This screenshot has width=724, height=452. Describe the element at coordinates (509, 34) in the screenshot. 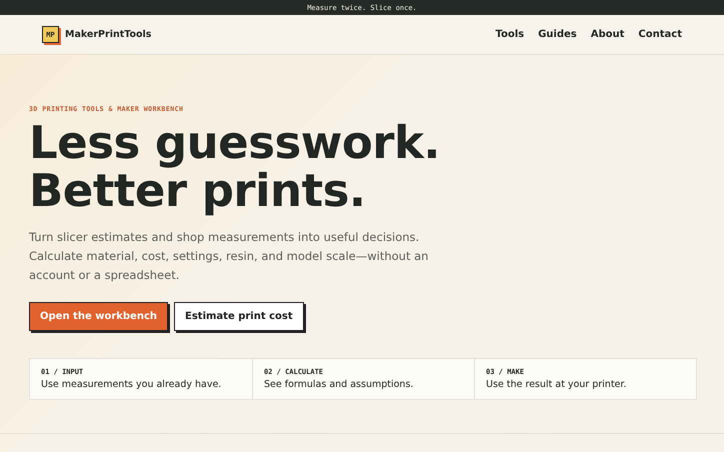

I see `nav-link: Tools` at that location.